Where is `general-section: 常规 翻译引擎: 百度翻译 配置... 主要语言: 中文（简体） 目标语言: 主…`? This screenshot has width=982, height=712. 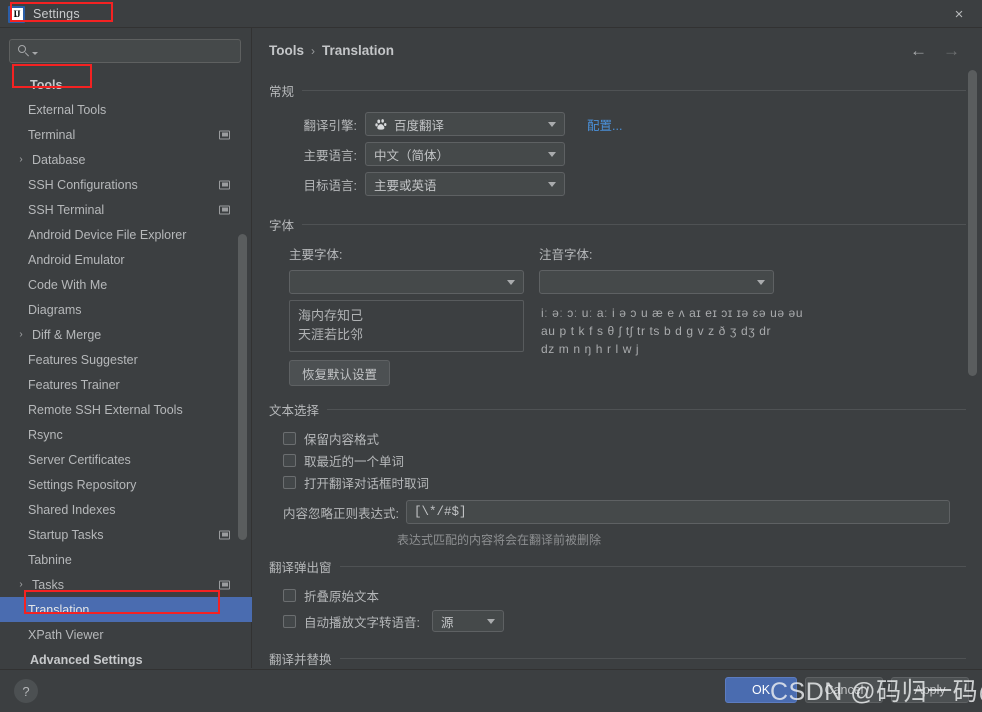 general-section: 常规 翻译引擎: 百度翻译 配置... 主要语言: 中文（简体） 目标语言: 主… is located at coordinates (617, 139).